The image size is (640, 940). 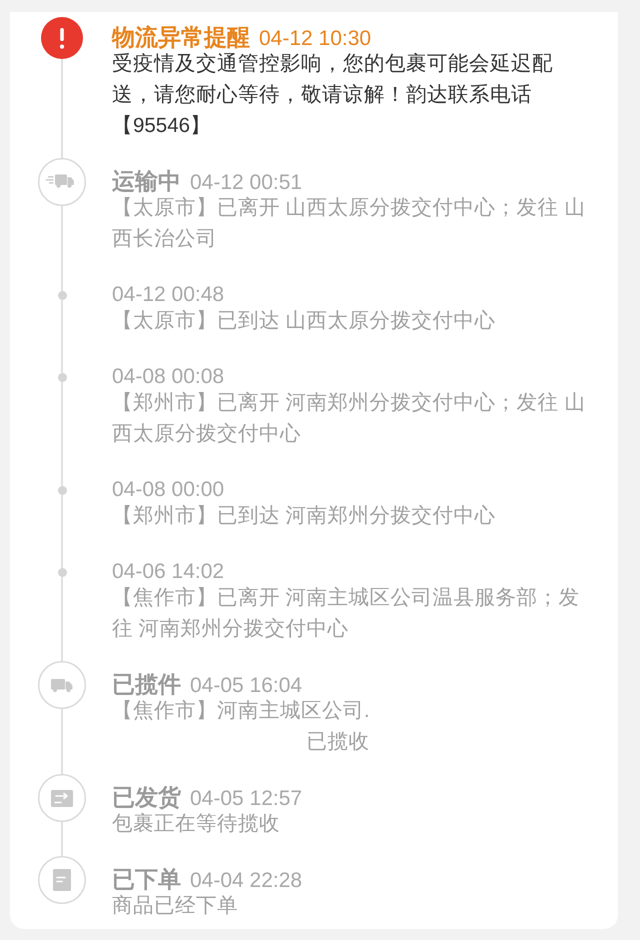 I want to click on status-title: 已发货, so click(x=146, y=797).